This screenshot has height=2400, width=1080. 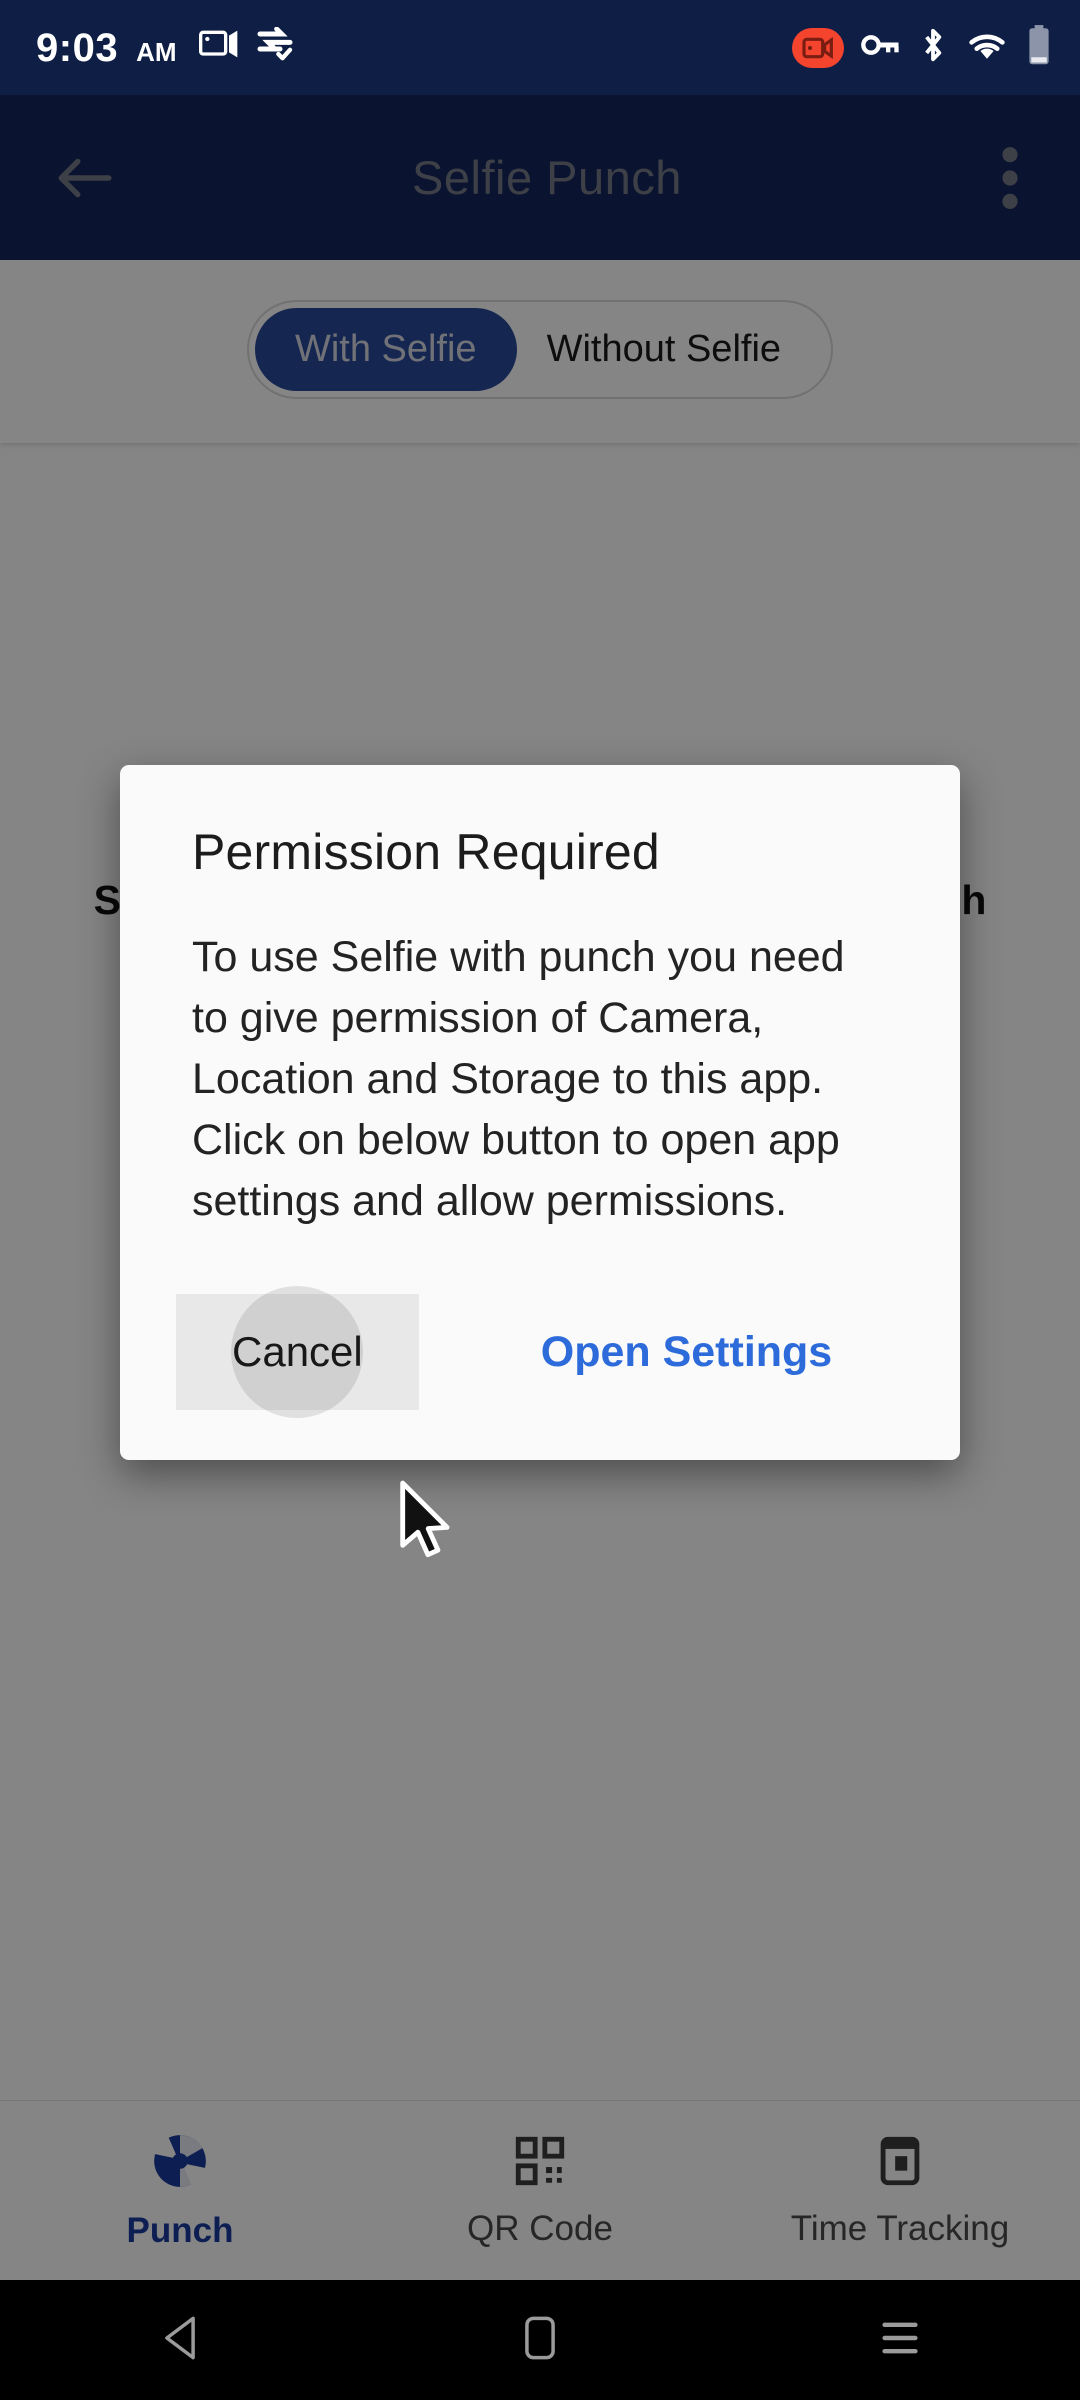 I want to click on status-clock: 9:03, so click(x=77, y=48).